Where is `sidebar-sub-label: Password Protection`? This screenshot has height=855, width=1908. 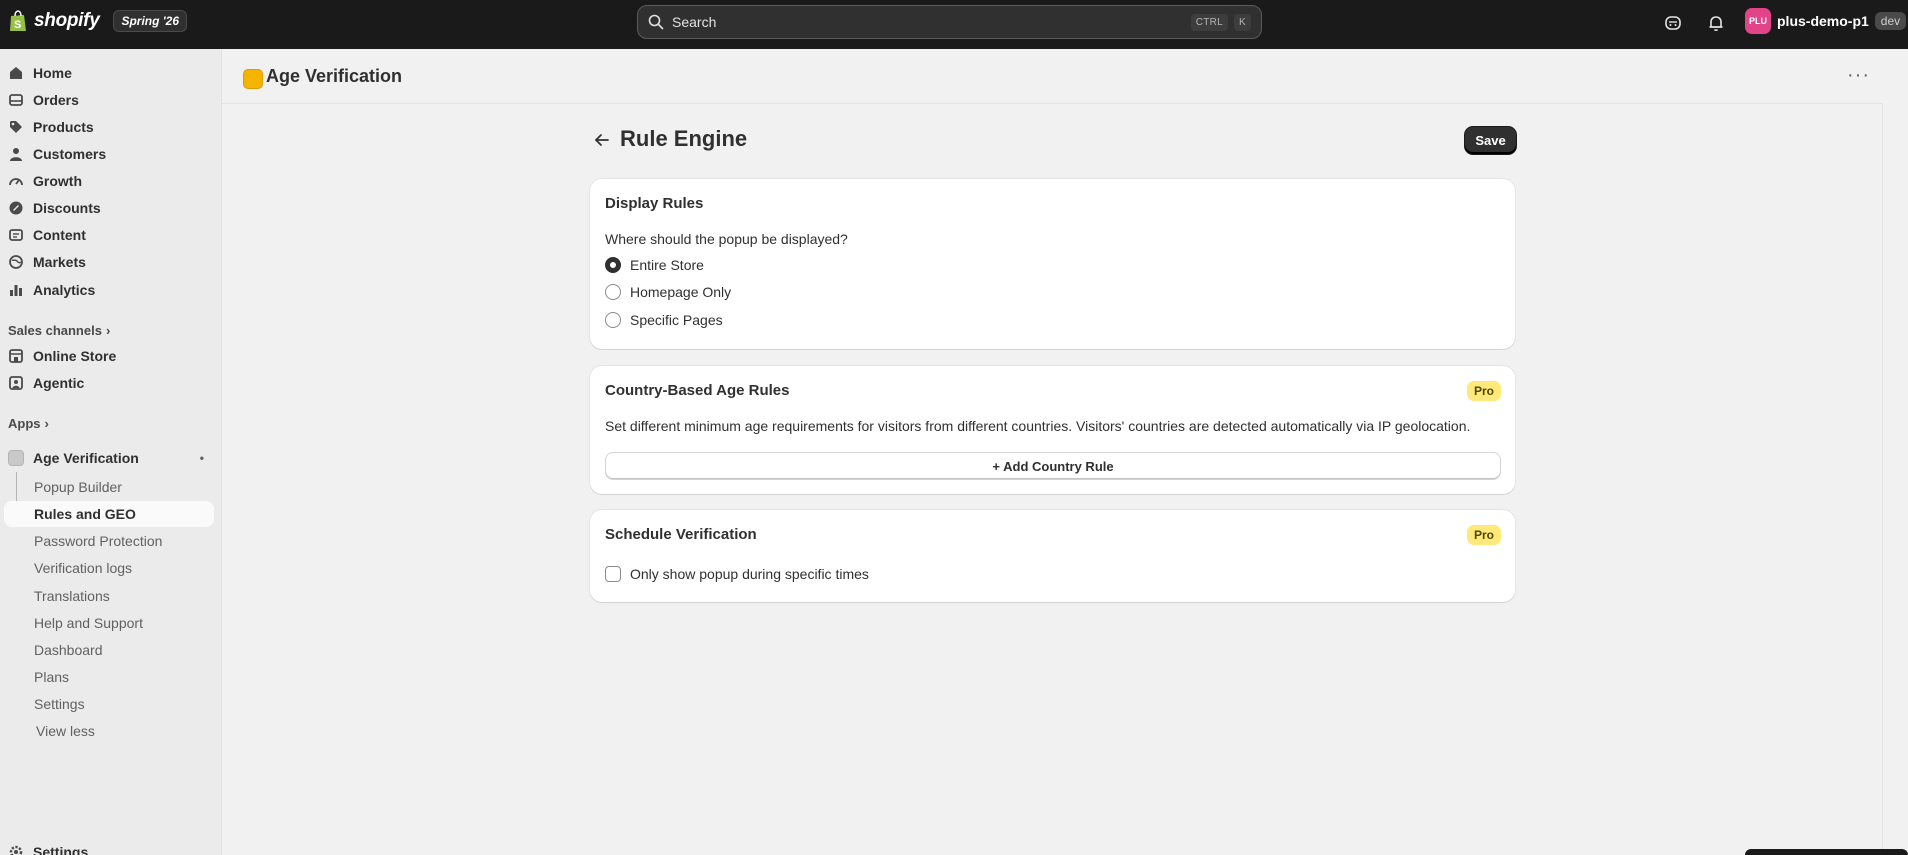
sidebar-sub-label: Password Protection is located at coordinates (98, 541).